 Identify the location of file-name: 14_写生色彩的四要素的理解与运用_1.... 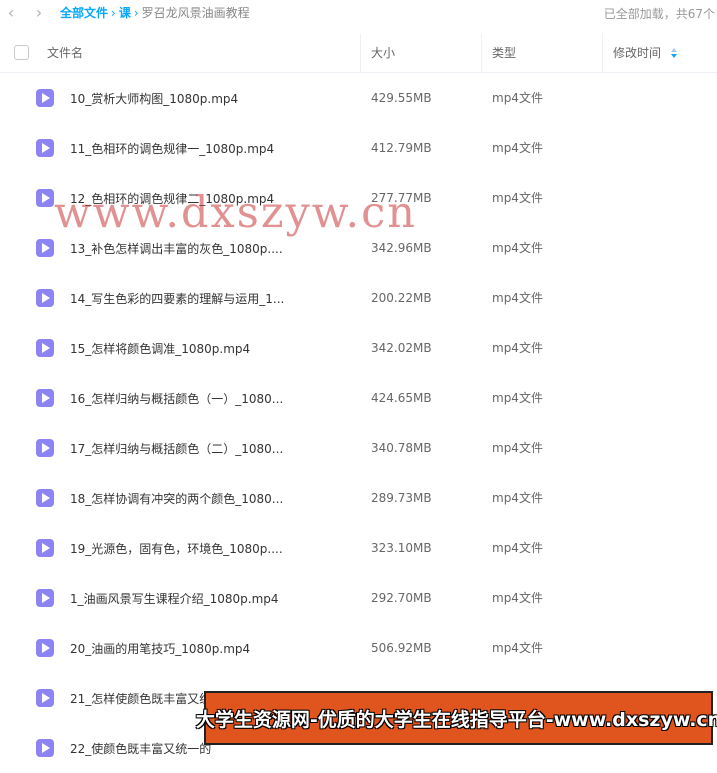
(177, 298).